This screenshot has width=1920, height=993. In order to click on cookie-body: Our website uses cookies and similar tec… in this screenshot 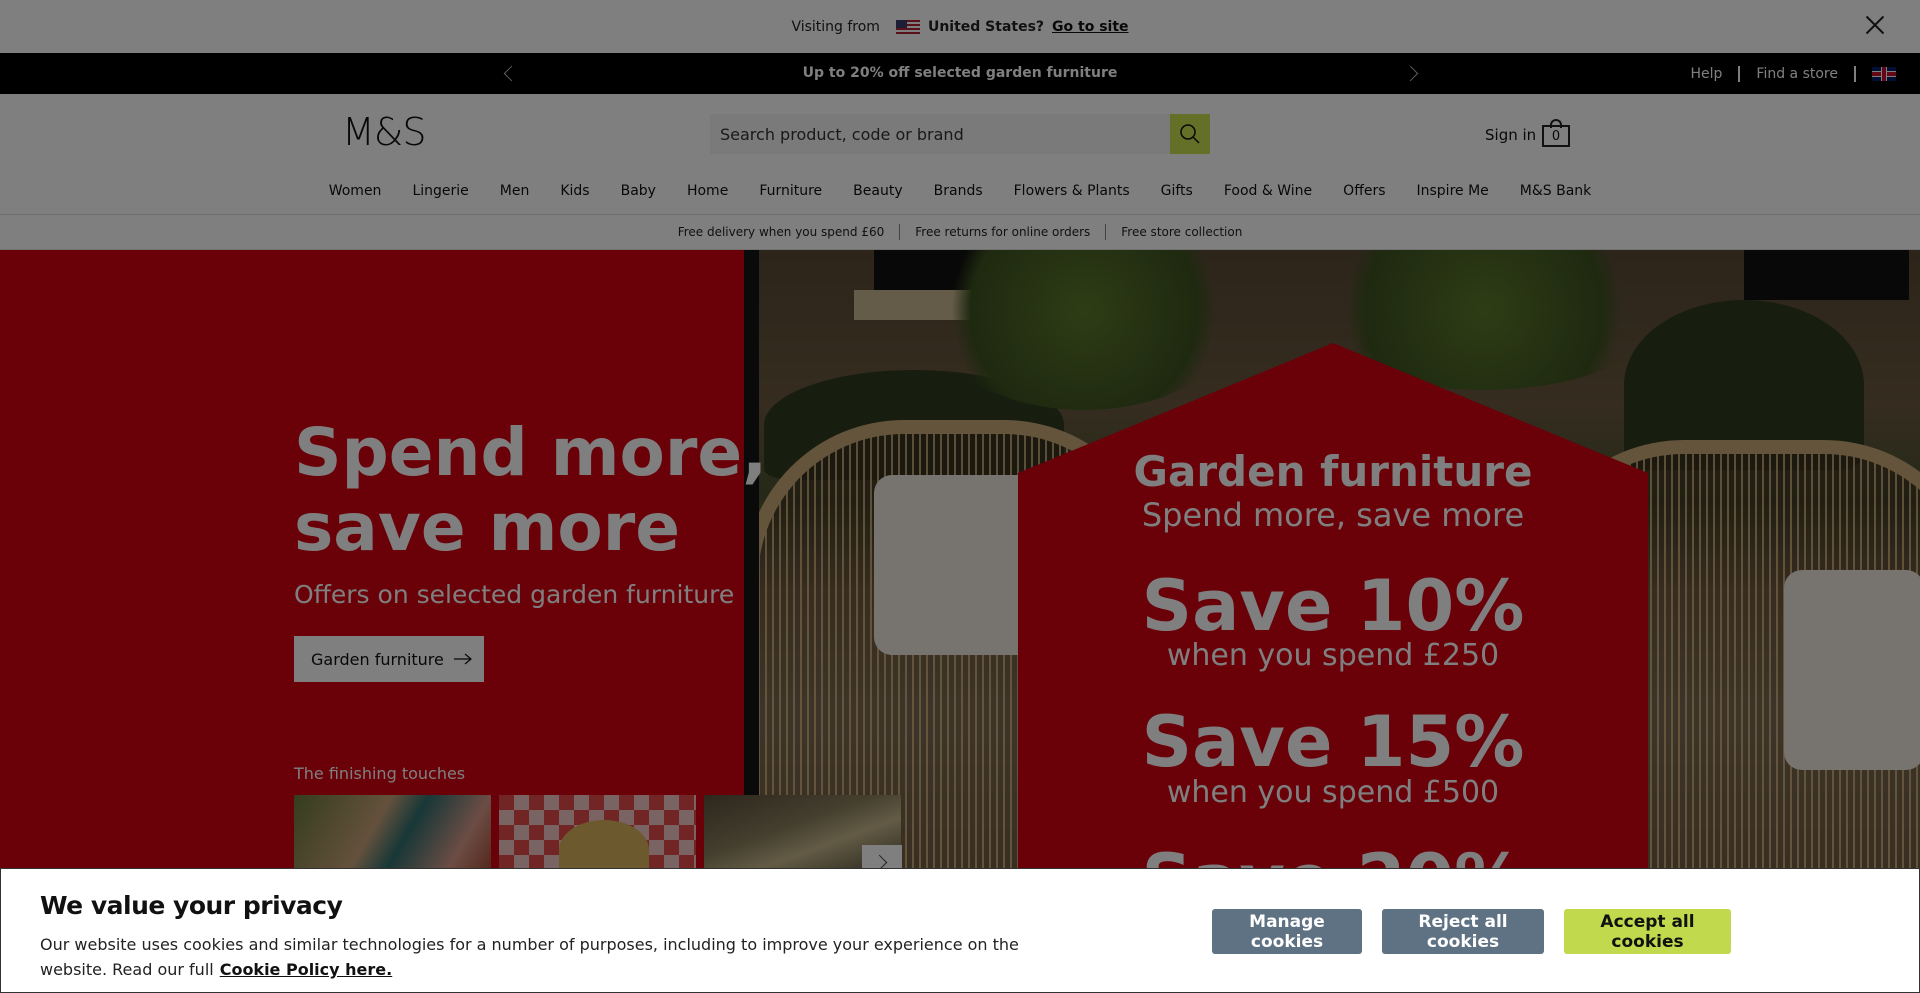, I will do `click(530, 957)`.